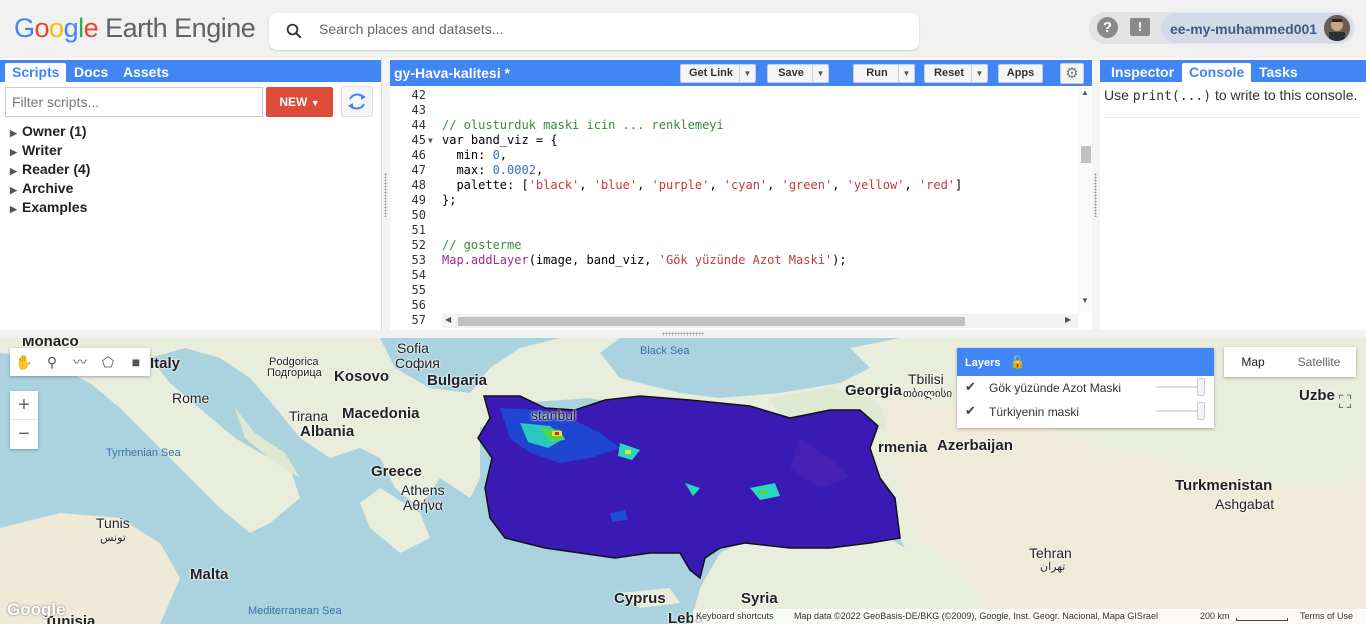 The height and width of the screenshot is (624, 1366). I want to click on tree-item-examples: ▶ Examples, so click(50, 208).